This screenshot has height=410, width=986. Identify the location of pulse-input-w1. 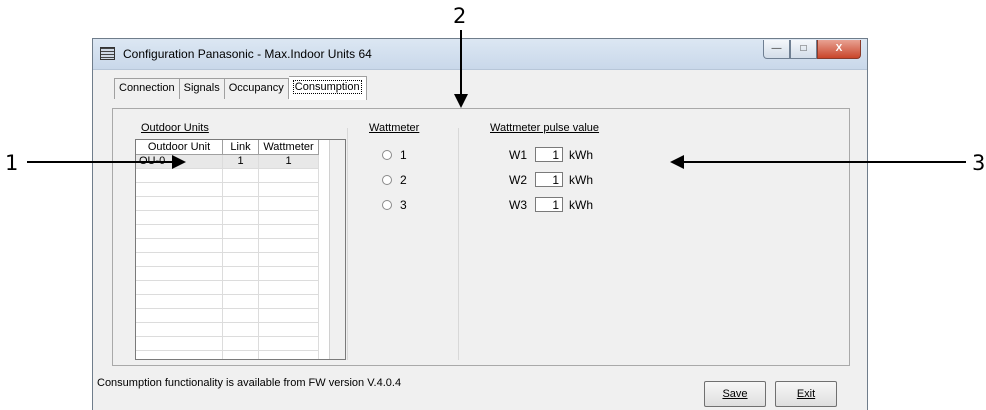
(549, 154).